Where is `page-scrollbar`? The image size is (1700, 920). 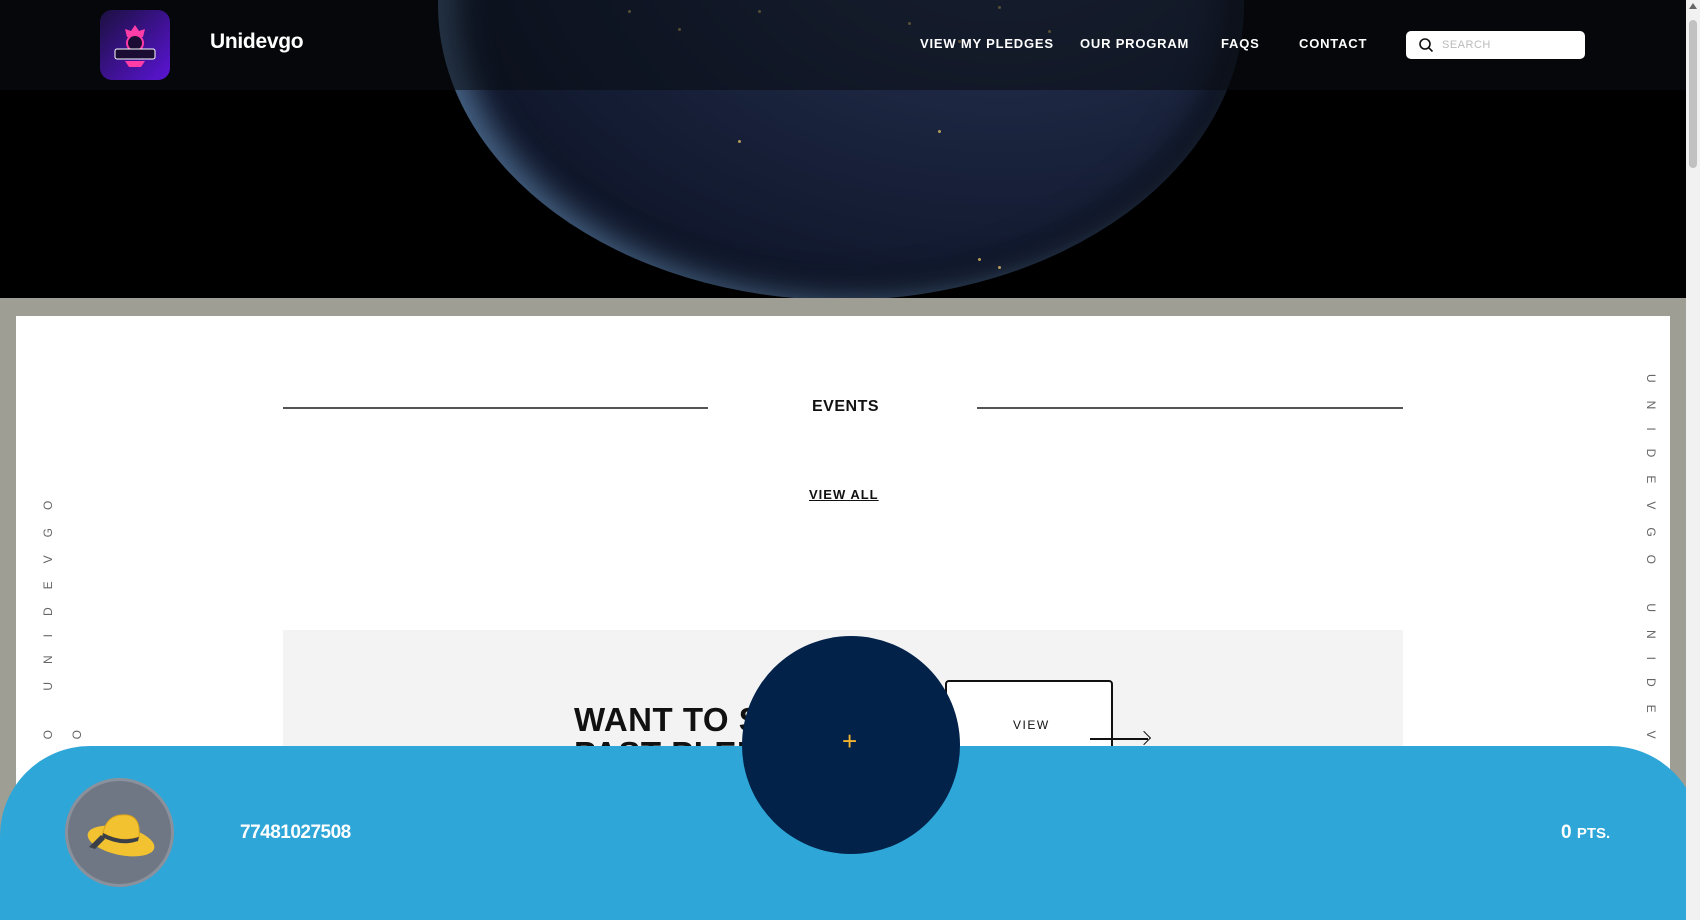
page-scrollbar is located at coordinates (1693, 460).